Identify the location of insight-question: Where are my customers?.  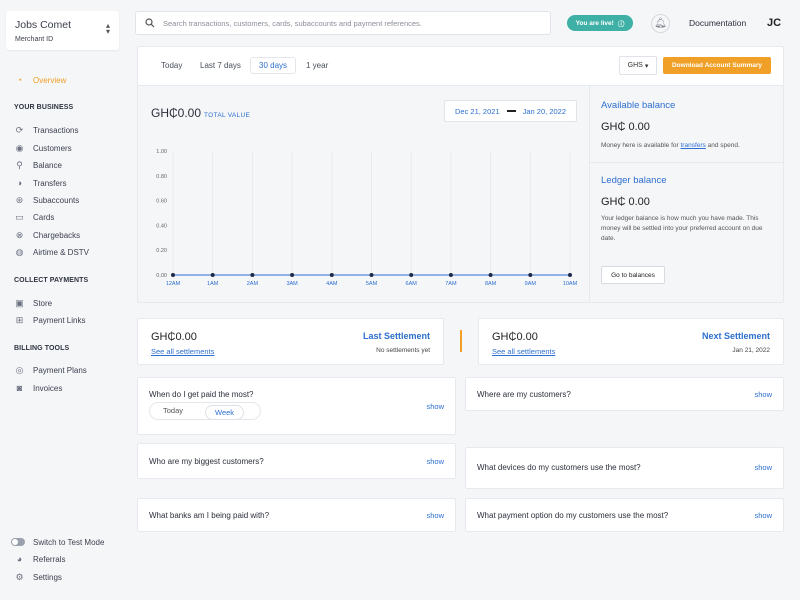
(524, 394).